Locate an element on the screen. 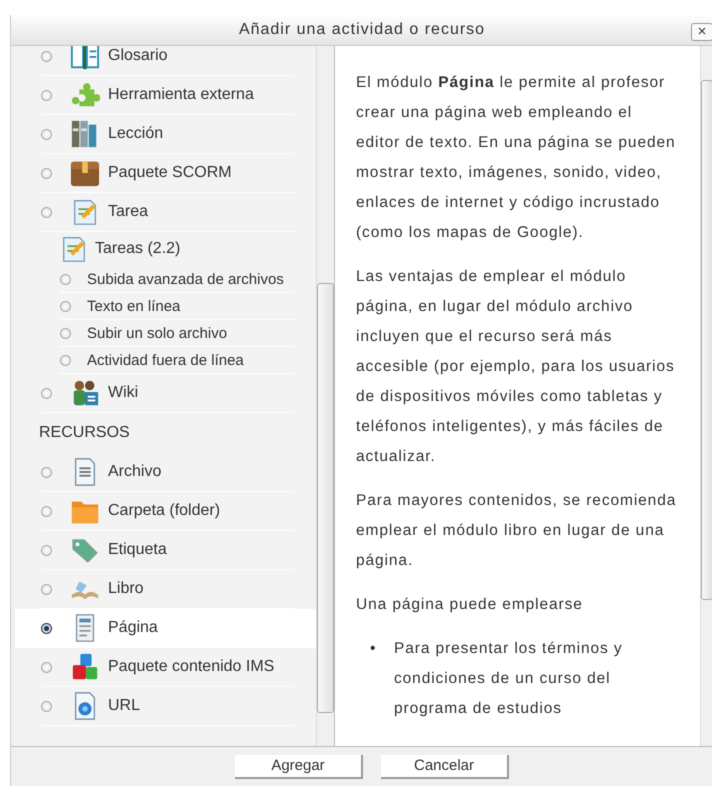 The image size is (712, 786). activity-option: Etiqueta is located at coordinates (167, 550).